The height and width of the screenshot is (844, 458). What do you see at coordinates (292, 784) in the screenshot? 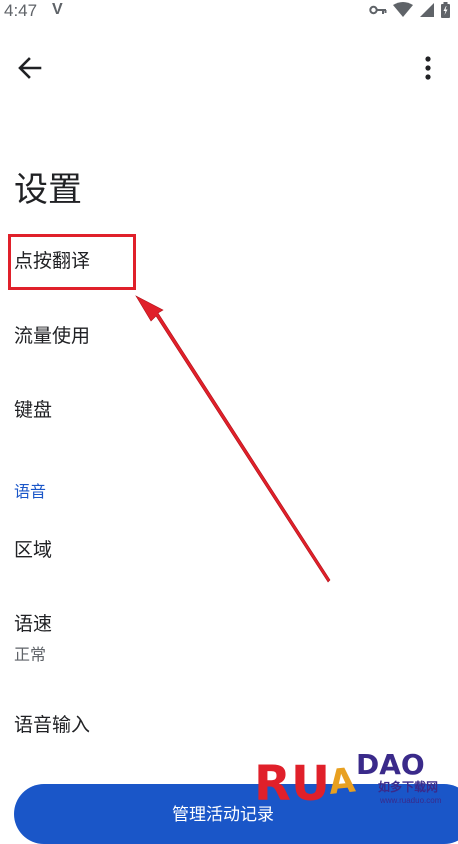
I see `svg-text: RU` at bounding box center [292, 784].